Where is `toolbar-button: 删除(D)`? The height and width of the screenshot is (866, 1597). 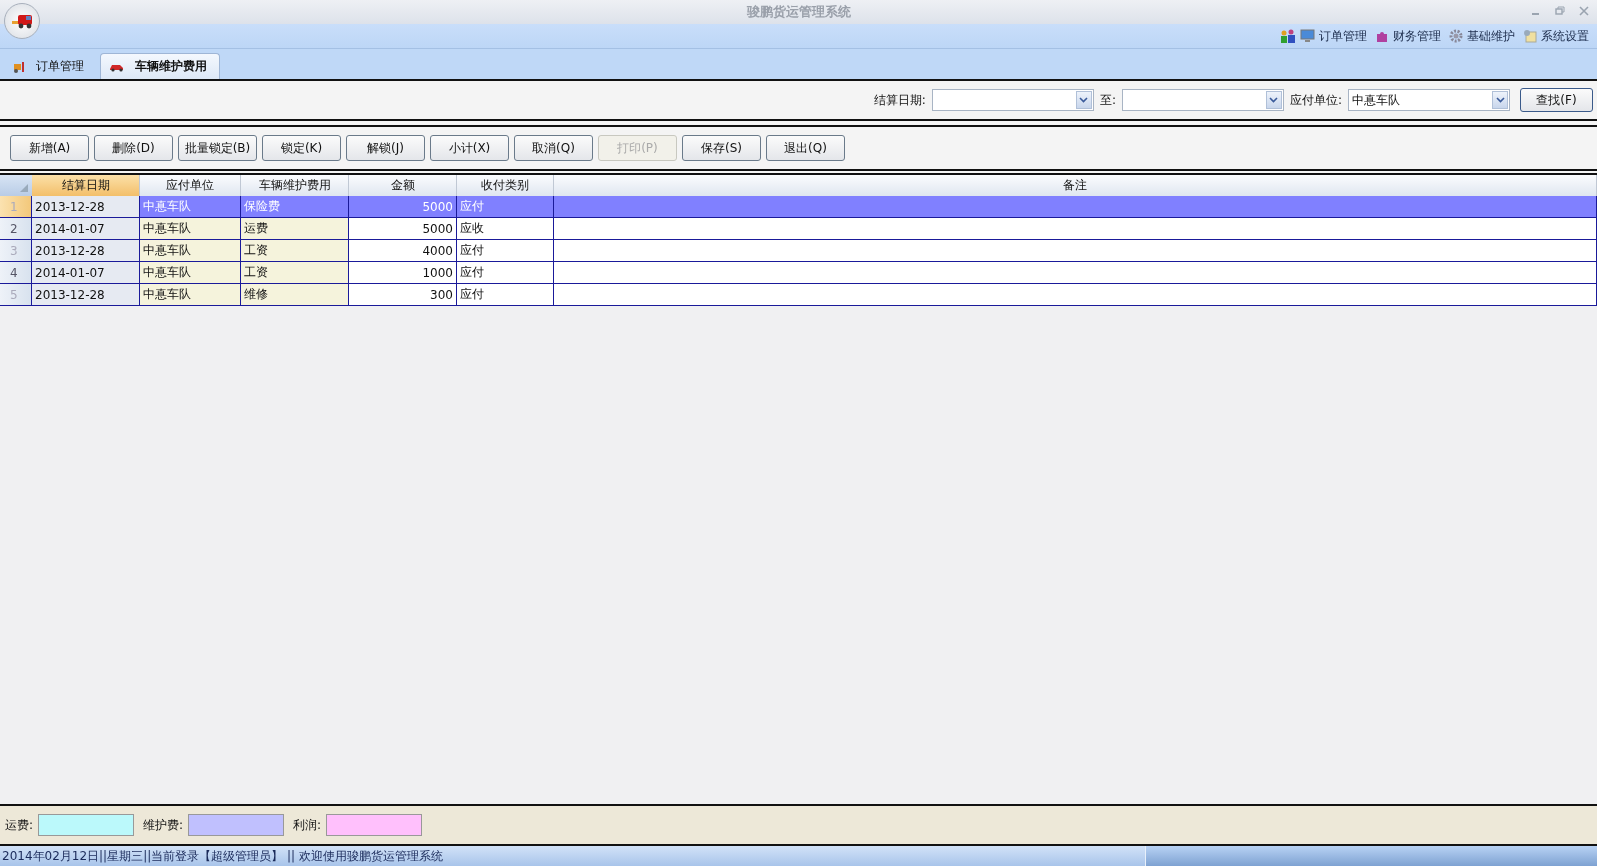
toolbar-button: 删除(D) is located at coordinates (133, 148).